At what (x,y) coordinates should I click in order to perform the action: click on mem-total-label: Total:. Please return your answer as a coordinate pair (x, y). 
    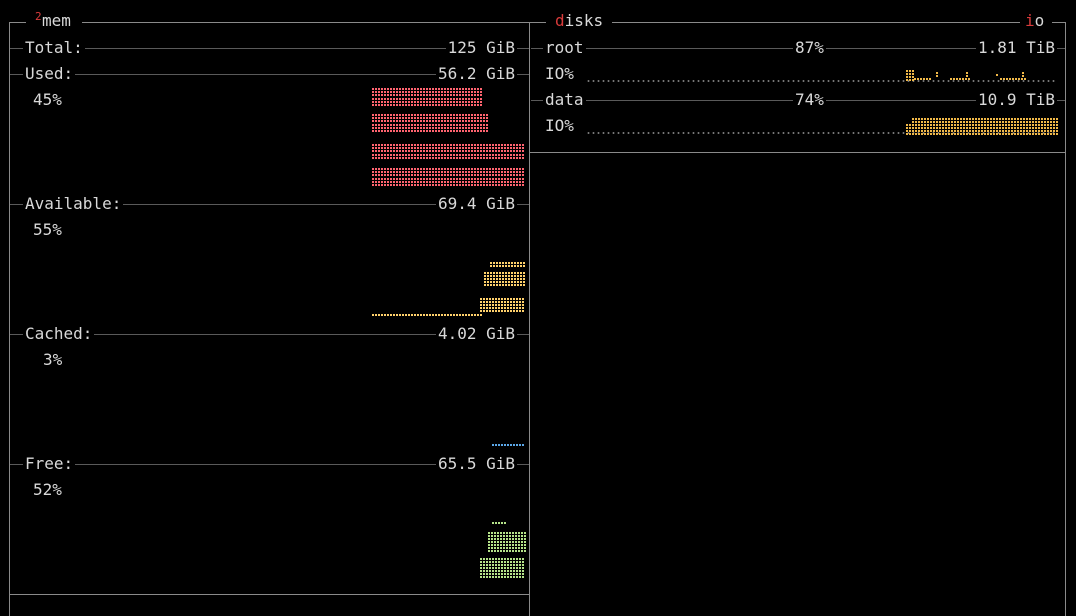
    Looking at the image, I should click on (54, 47).